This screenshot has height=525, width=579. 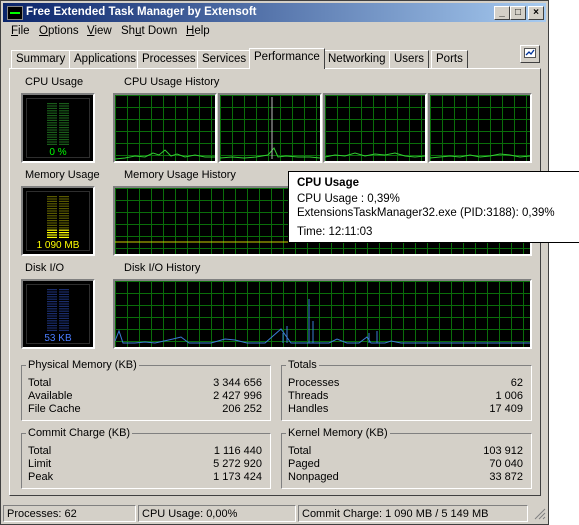 I want to click on totals-processes-label: Processes, so click(x=314, y=383).